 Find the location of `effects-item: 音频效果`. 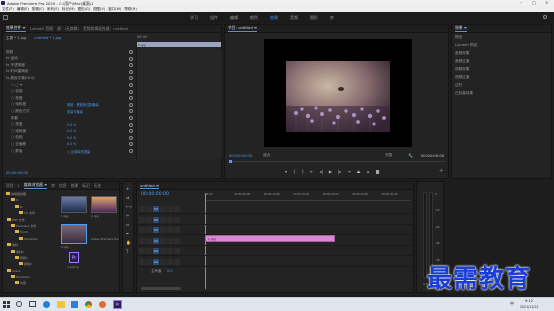

effects-item: 音频效果 is located at coordinates (502, 55).